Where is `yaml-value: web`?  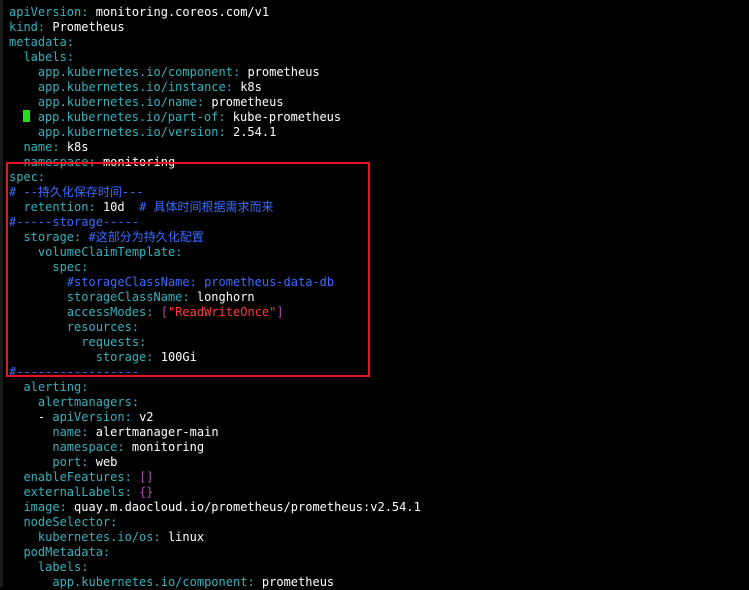
yaml-value: web is located at coordinates (106, 462).